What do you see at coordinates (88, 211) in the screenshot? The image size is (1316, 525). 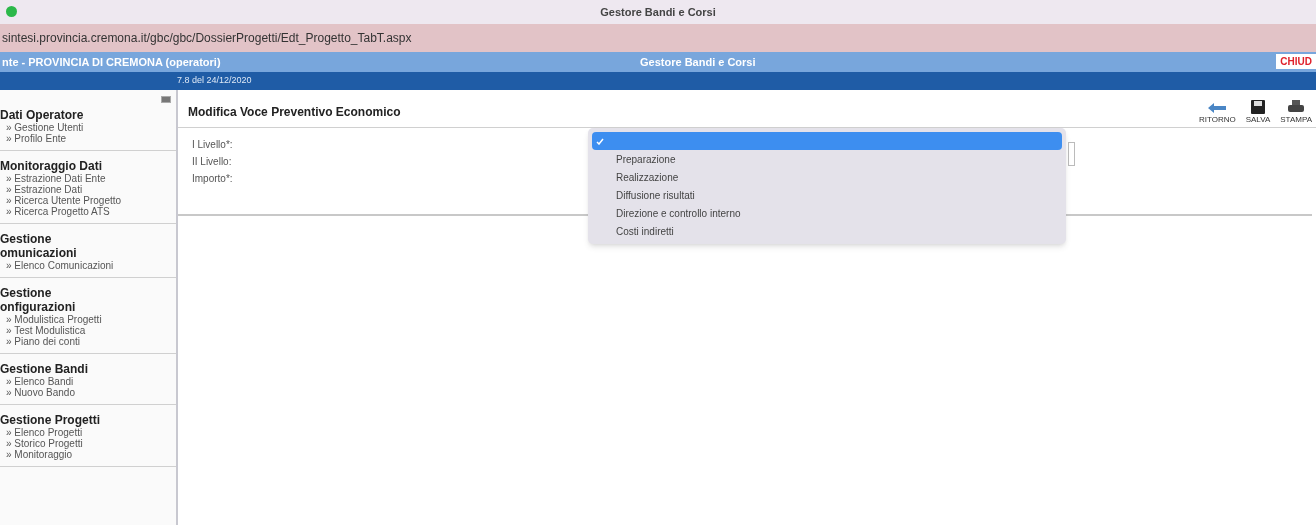 I see `sidebar-link: » Ricerca Progetto ATS` at bounding box center [88, 211].